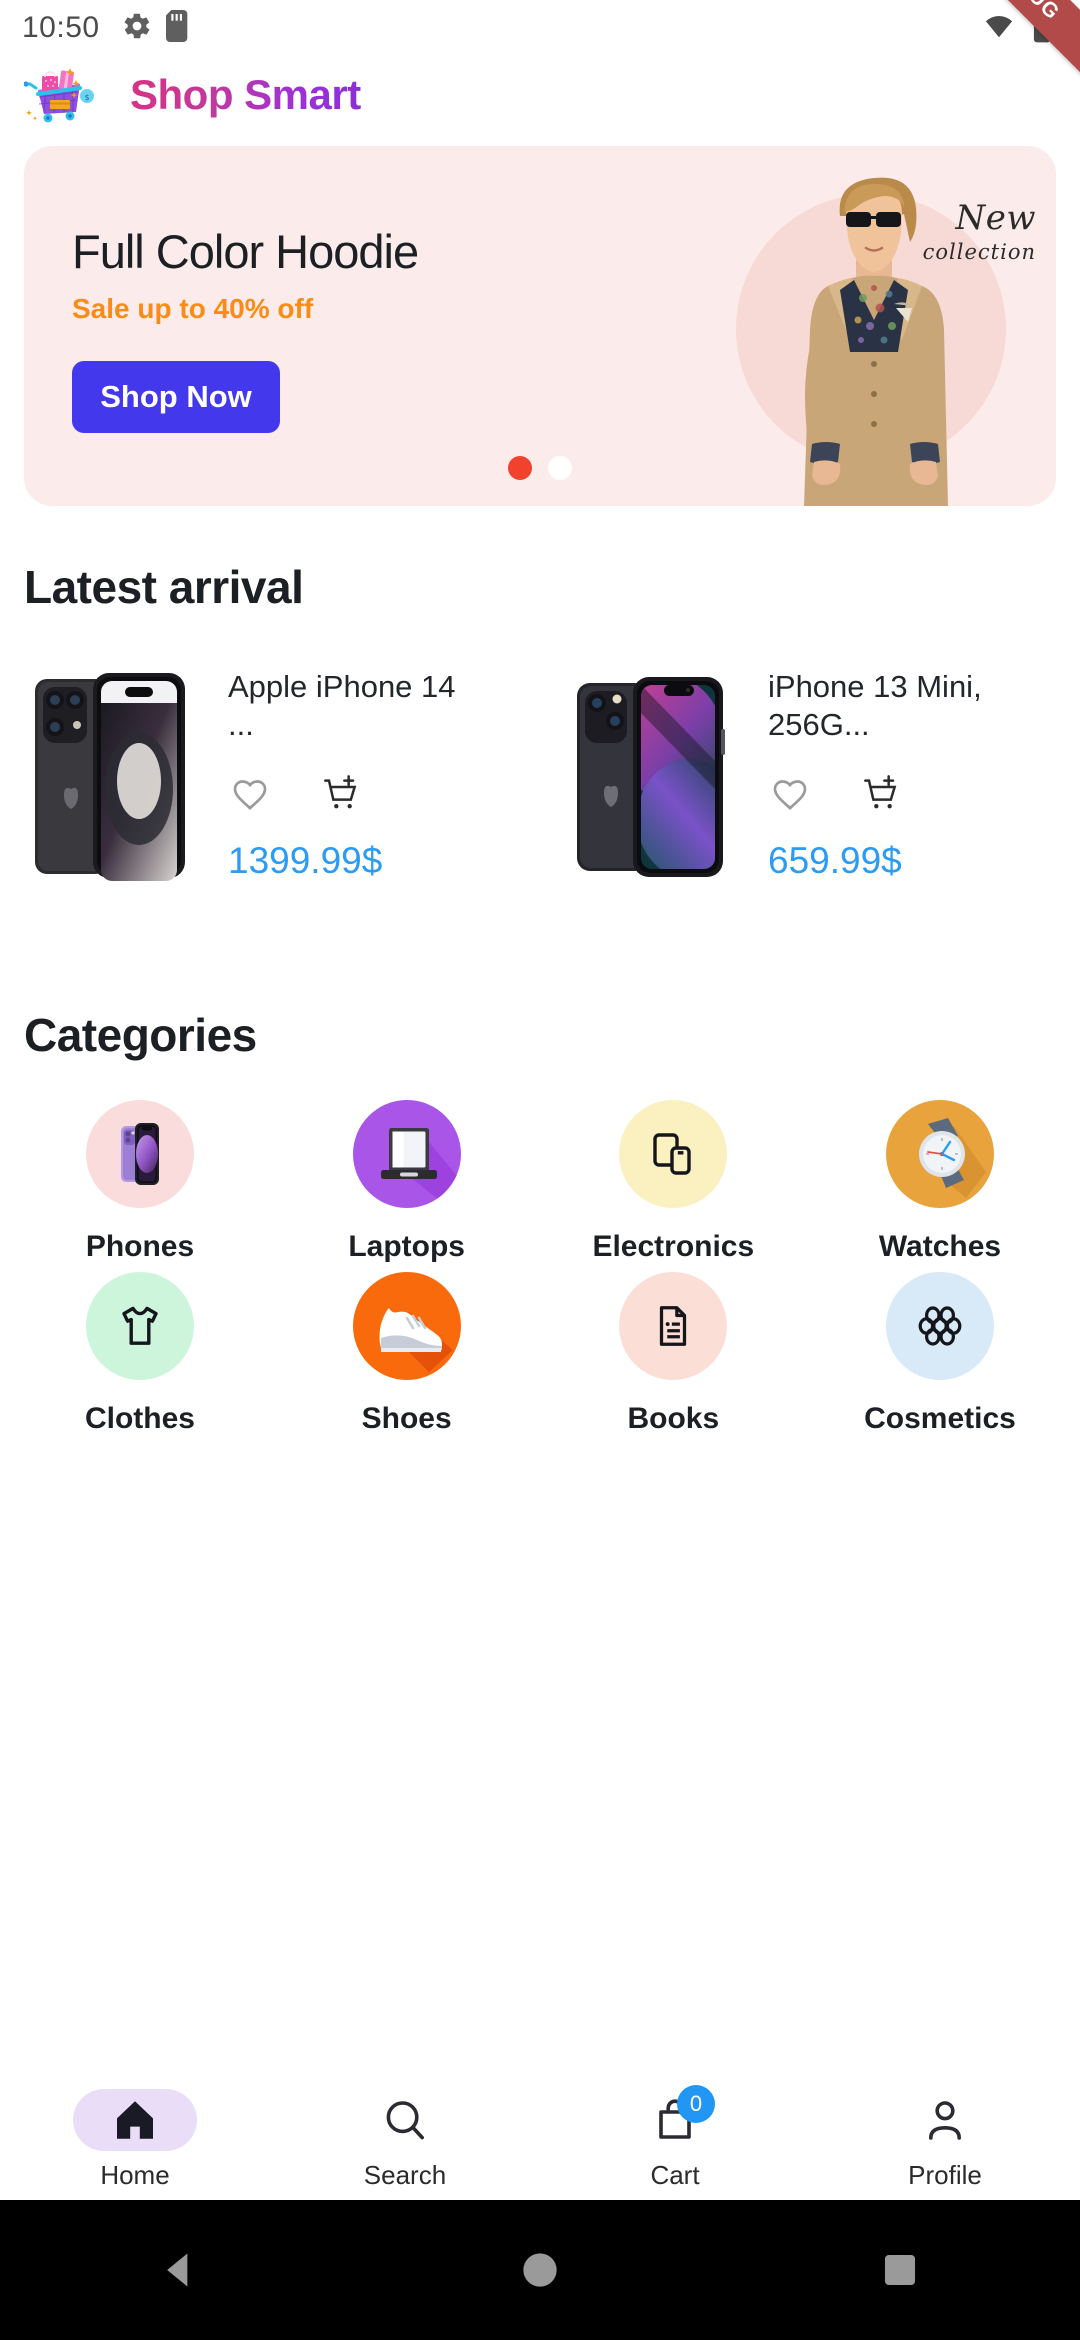  I want to click on product-price: 659.99$, so click(835, 860).